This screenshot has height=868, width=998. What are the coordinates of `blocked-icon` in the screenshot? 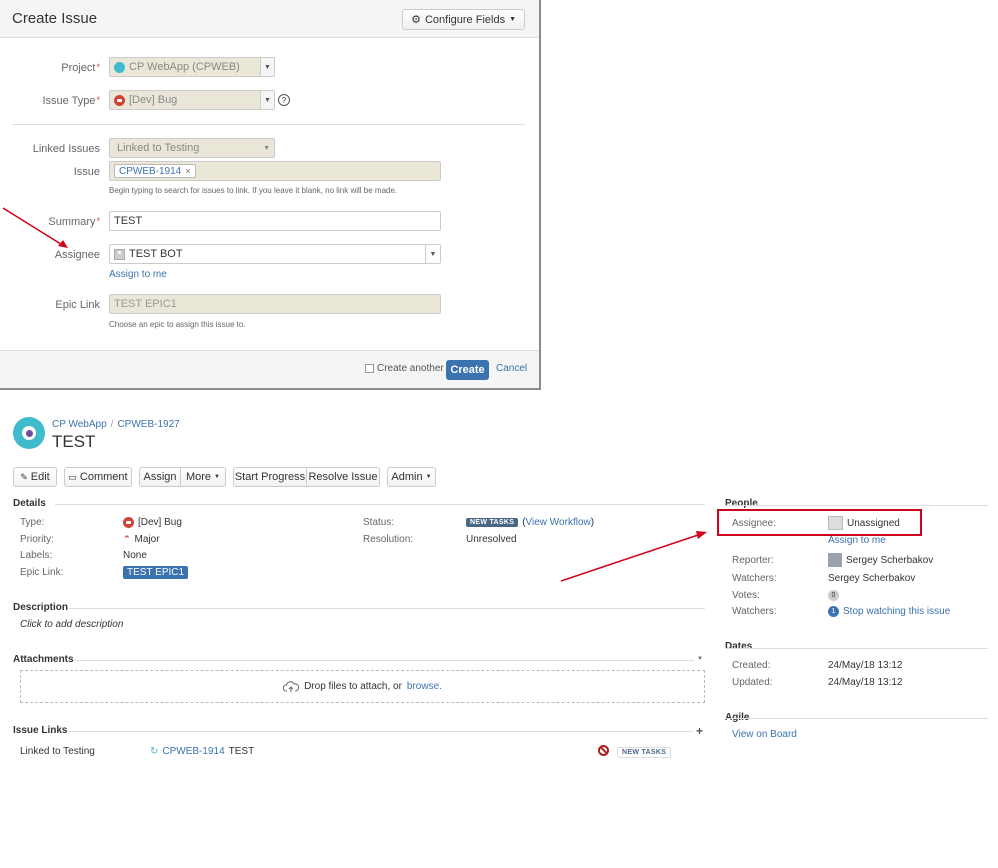 It's located at (603, 750).